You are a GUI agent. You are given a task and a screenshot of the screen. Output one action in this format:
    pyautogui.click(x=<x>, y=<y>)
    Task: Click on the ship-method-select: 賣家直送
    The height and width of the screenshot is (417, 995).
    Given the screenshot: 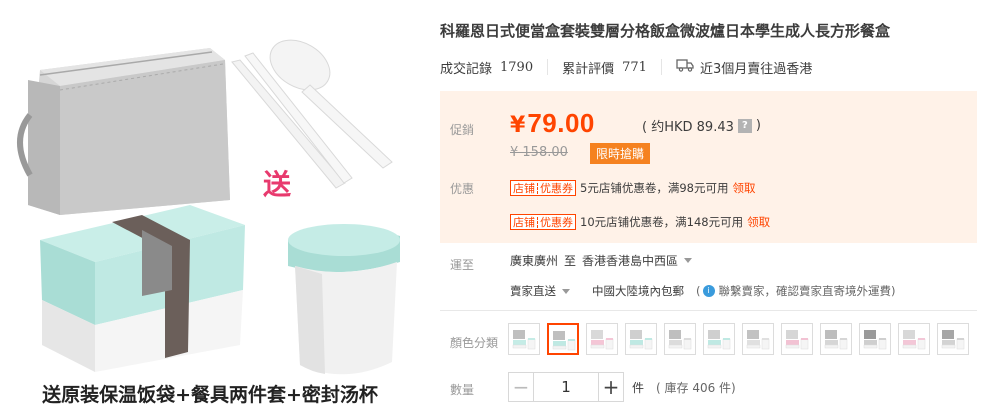 What is the action you would take?
    pyautogui.click(x=540, y=291)
    